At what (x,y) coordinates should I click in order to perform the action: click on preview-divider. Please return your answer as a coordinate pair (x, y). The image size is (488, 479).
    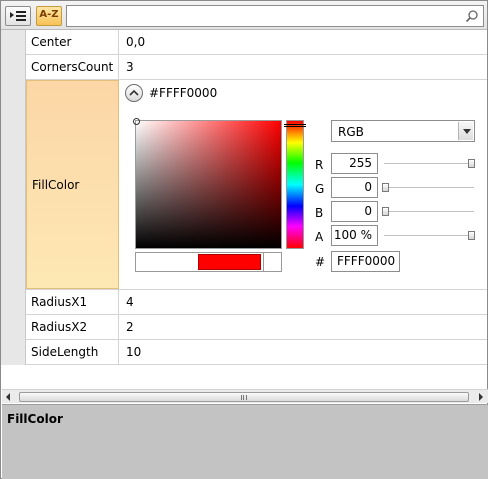
    Looking at the image, I should click on (263, 262).